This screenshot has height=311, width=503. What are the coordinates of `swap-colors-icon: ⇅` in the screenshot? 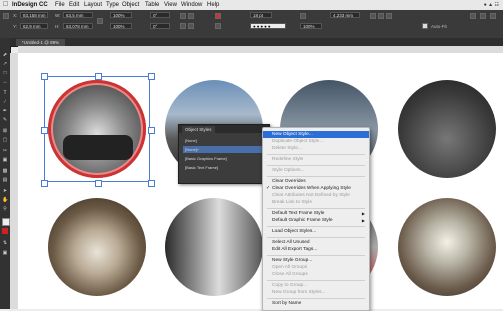 It's located at (5, 243).